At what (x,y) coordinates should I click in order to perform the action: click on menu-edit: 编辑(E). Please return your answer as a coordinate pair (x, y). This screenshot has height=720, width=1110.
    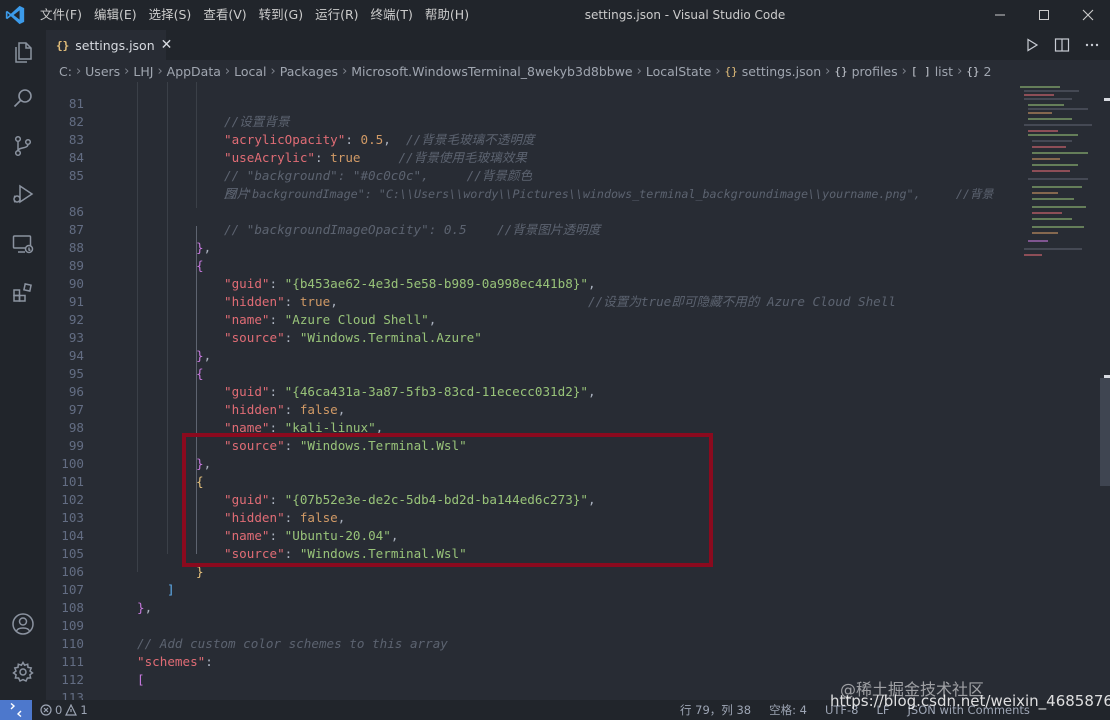
    Looking at the image, I should click on (115, 15).